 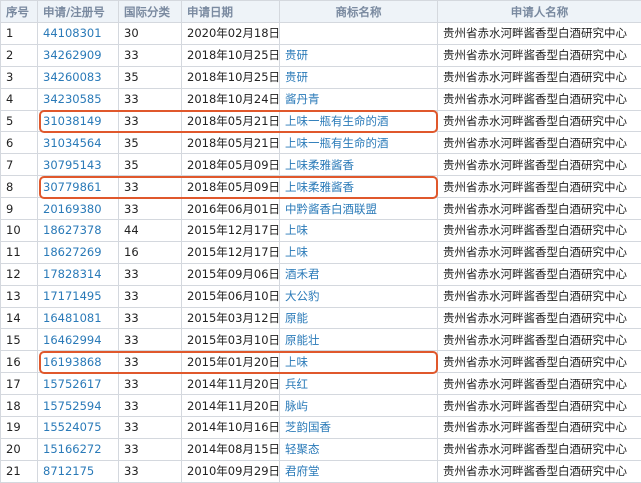 What do you see at coordinates (19, 428) in the screenshot?
I see `cell-serial: 19` at bounding box center [19, 428].